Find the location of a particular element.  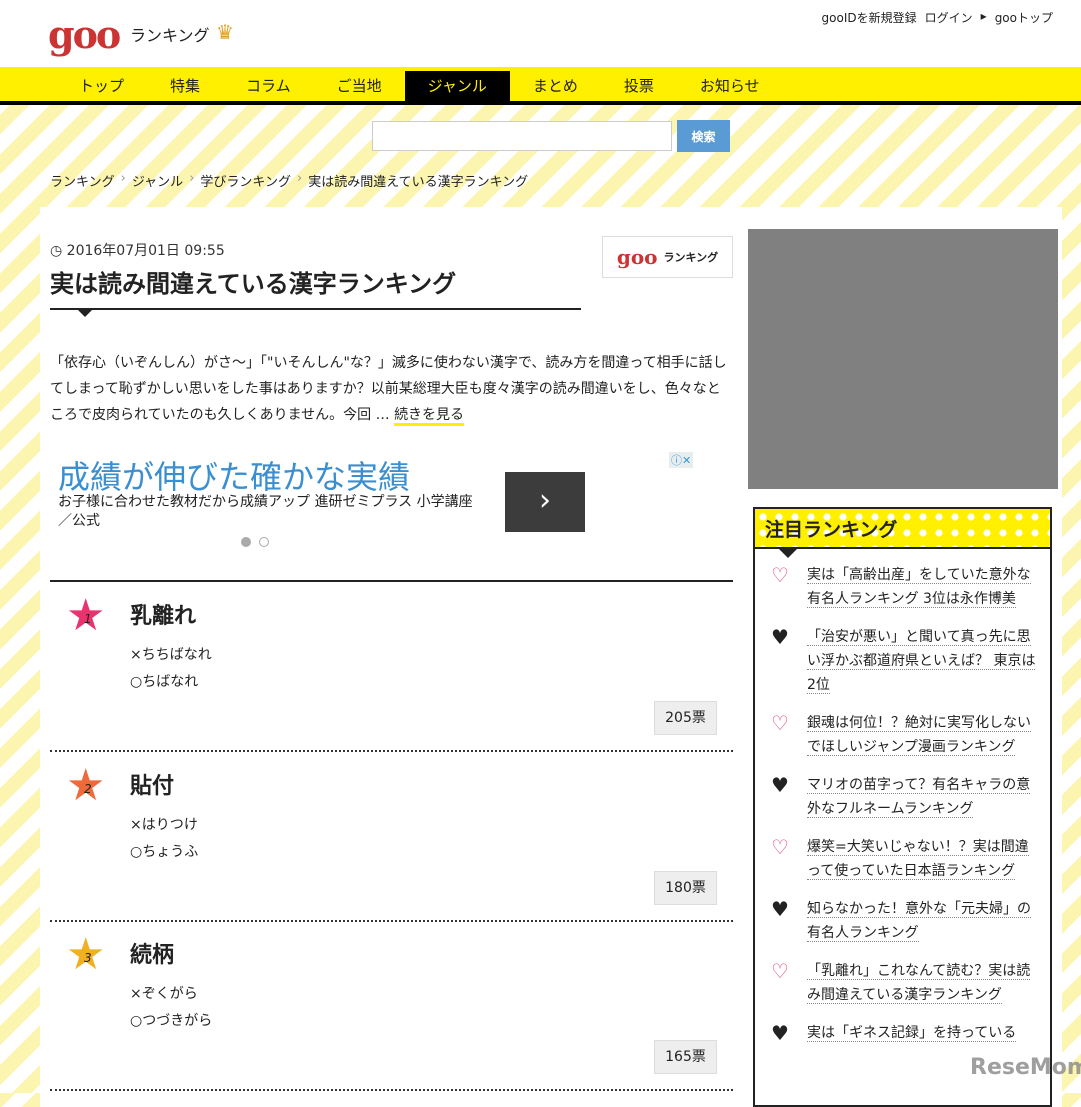

featured-item: ♥ 「治安が悪い」と聞いて真っ先に思い浮かぶ都道府県といえば？ 東京は2位 is located at coordinates (902, 661).